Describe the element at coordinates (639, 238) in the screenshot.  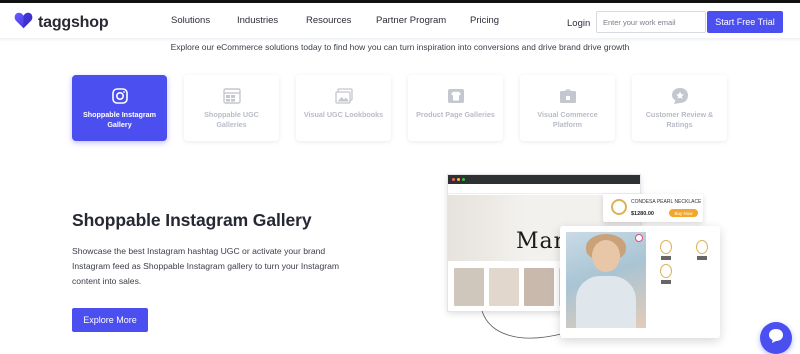
I see `instagram-badge-icon` at that location.